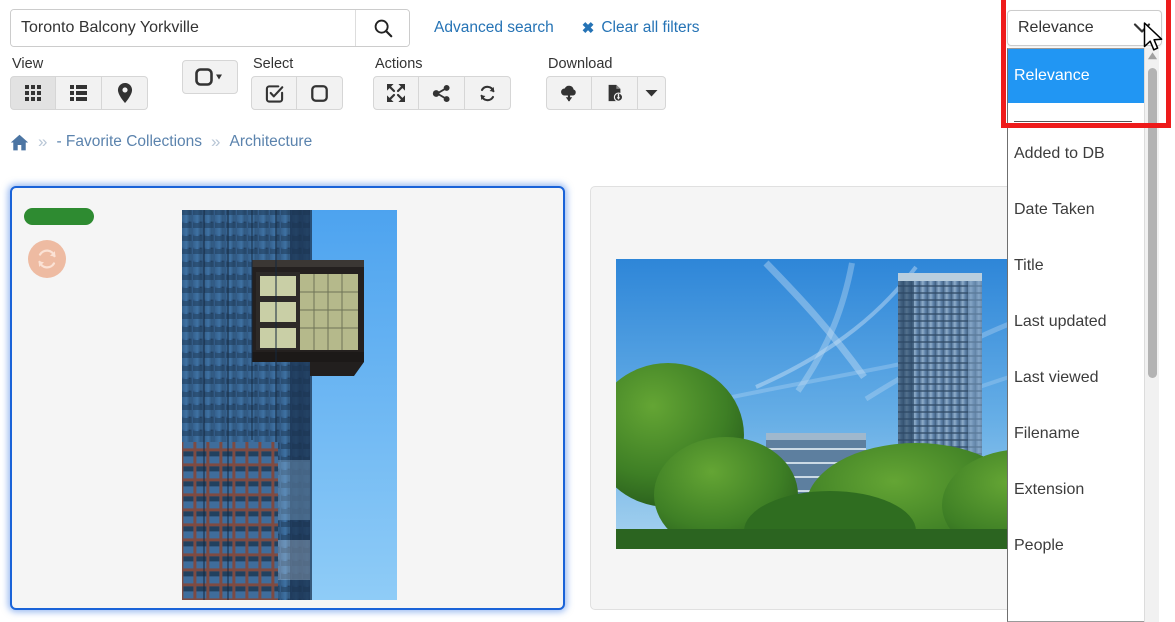 This screenshot has width=1175, height=622. I want to click on view-list-button, so click(79, 93).